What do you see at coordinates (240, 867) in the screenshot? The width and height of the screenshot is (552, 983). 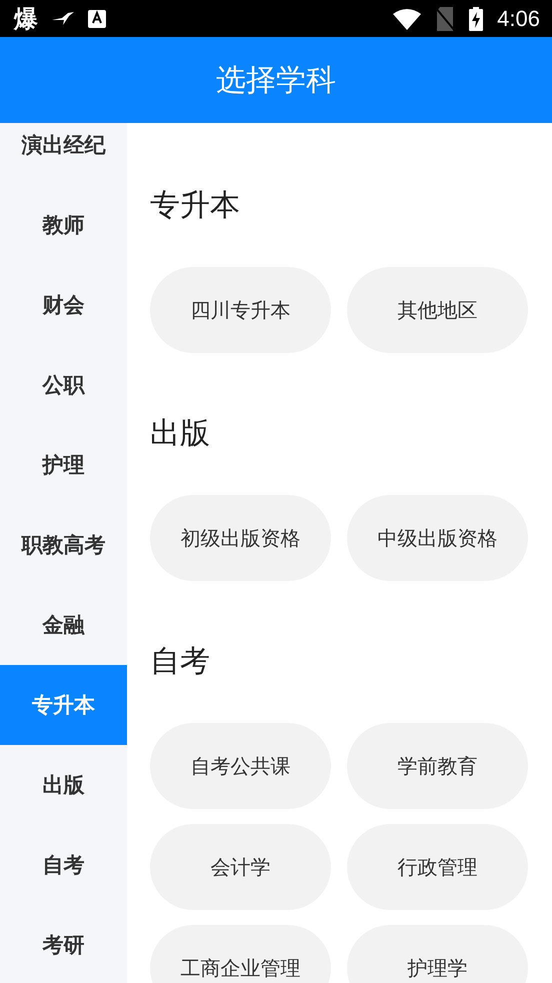 I see `subject-button: 会计学` at bounding box center [240, 867].